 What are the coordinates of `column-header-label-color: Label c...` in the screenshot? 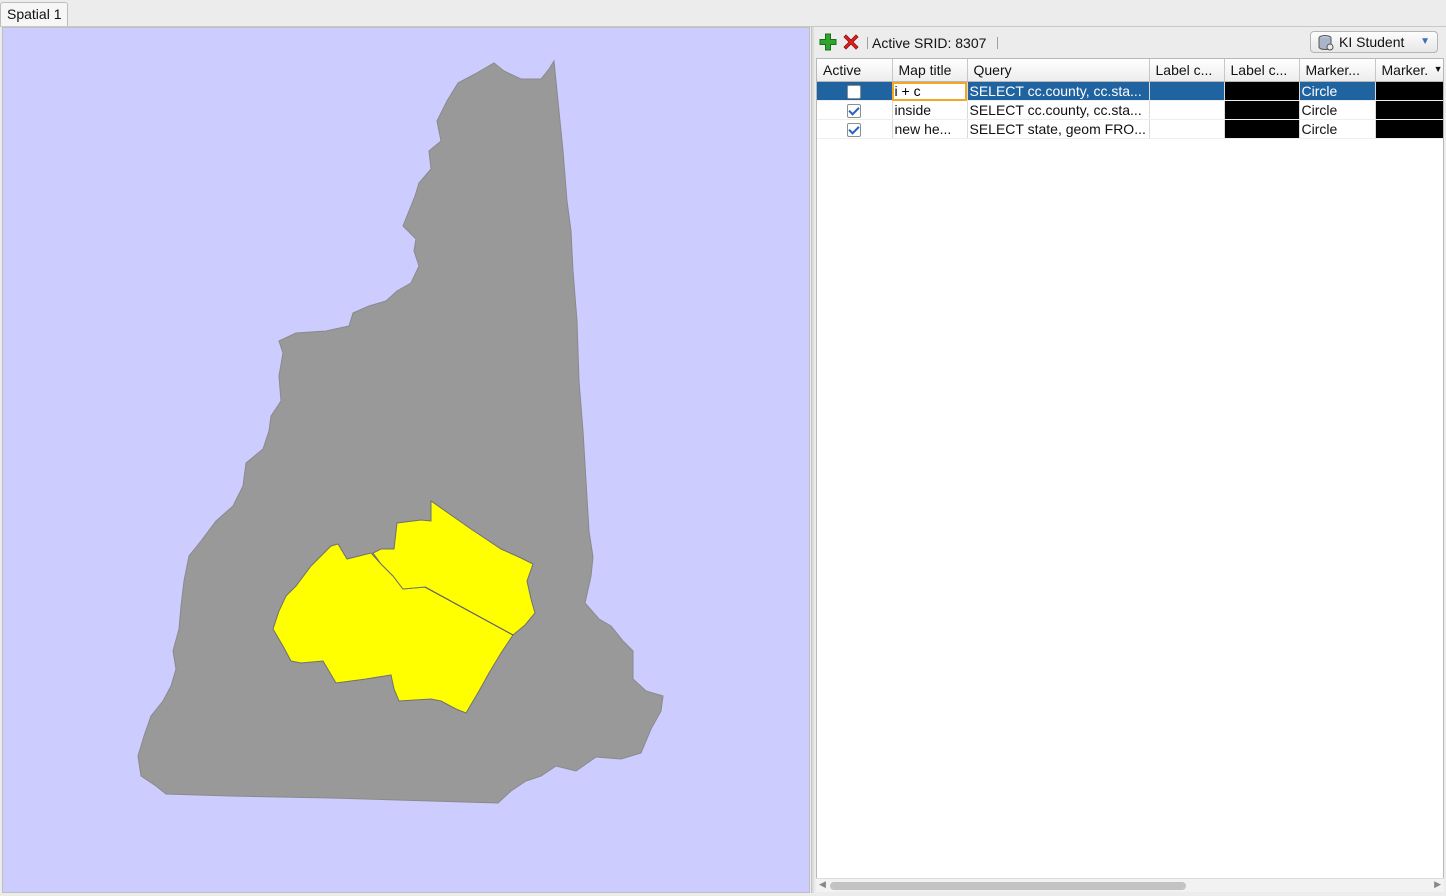 It's located at (1262, 70).